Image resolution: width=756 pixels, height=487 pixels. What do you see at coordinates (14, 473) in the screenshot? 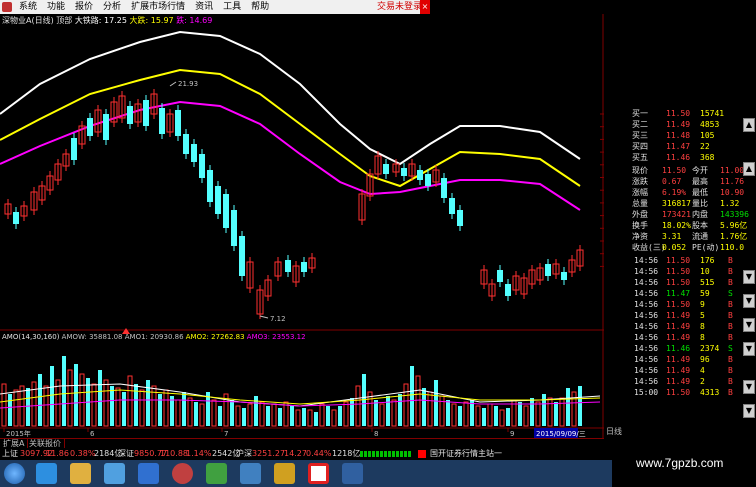
I see `start-button-icon` at bounding box center [14, 473].